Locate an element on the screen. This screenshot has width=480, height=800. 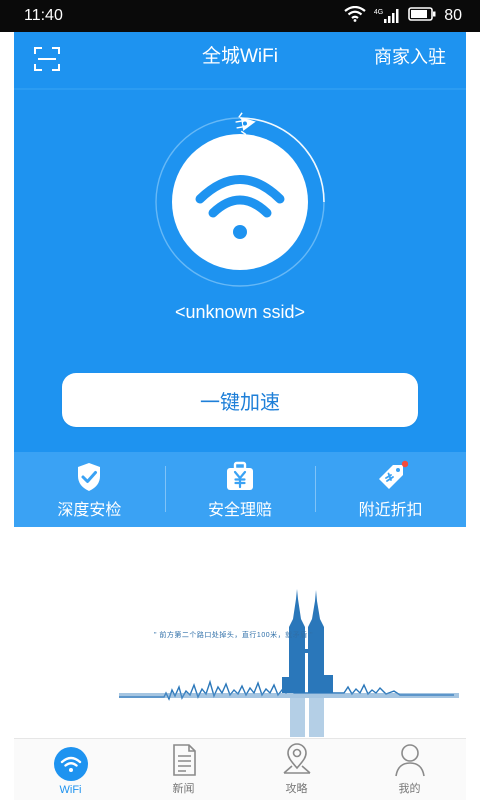
tab-news: 新闻 is located at coordinates (183, 769).